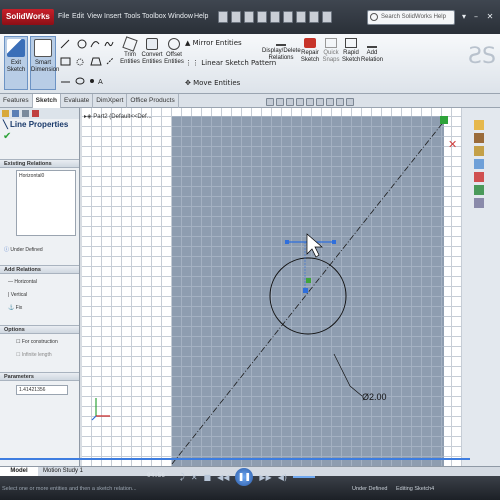 This screenshot has width=500, height=500. What do you see at coordinates (479, 203) in the screenshot?
I see `toolbox-icon` at bounding box center [479, 203].